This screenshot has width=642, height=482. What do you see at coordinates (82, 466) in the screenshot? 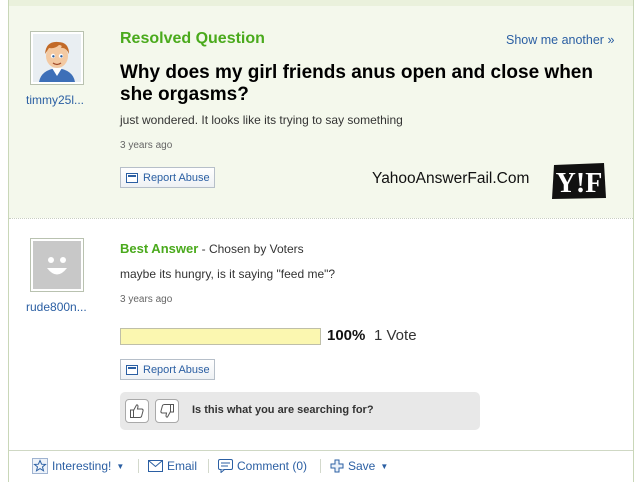
I see `interesting-label: Interesting!` at bounding box center [82, 466].